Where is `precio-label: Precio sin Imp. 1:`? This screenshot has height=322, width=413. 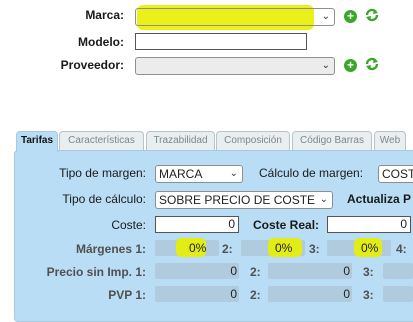
precio-label: Precio sin Imp. 1: is located at coordinates (96, 272).